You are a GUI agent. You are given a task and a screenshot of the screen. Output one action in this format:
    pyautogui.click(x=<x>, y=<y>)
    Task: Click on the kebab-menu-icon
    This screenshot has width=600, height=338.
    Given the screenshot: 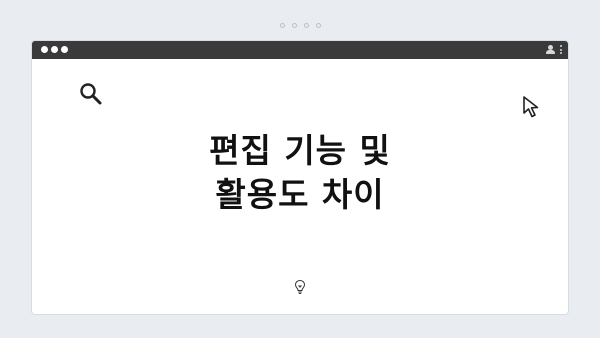 What is the action you would take?
    pyautogui.click(x=561, y=49)
    